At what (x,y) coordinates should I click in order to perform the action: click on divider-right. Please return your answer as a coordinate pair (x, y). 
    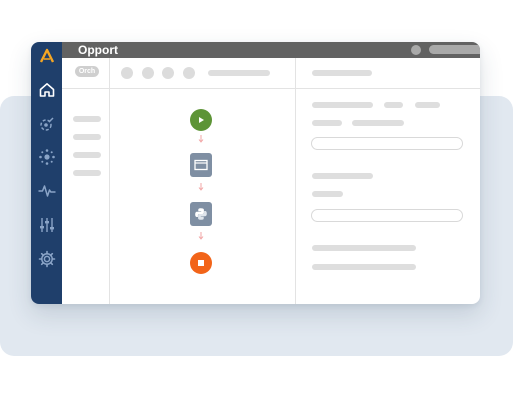
    Looking at the image, I should click on (295, 181).